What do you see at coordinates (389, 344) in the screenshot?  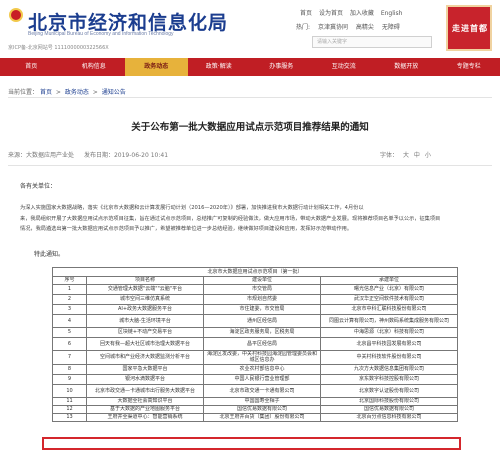 I see `table-cell-contractor: 北京昌平科技园发展有限公司` at bounding box center [389, 344].